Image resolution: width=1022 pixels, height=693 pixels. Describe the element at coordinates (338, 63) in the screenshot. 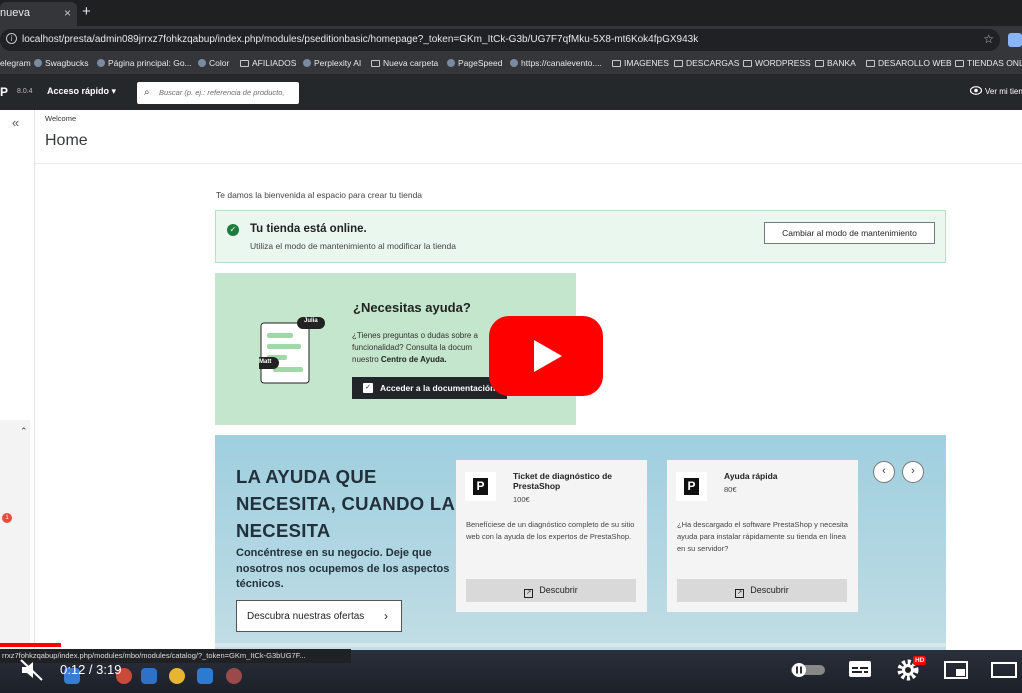

I see `bookmark-label: Perplexity AI` at that location.